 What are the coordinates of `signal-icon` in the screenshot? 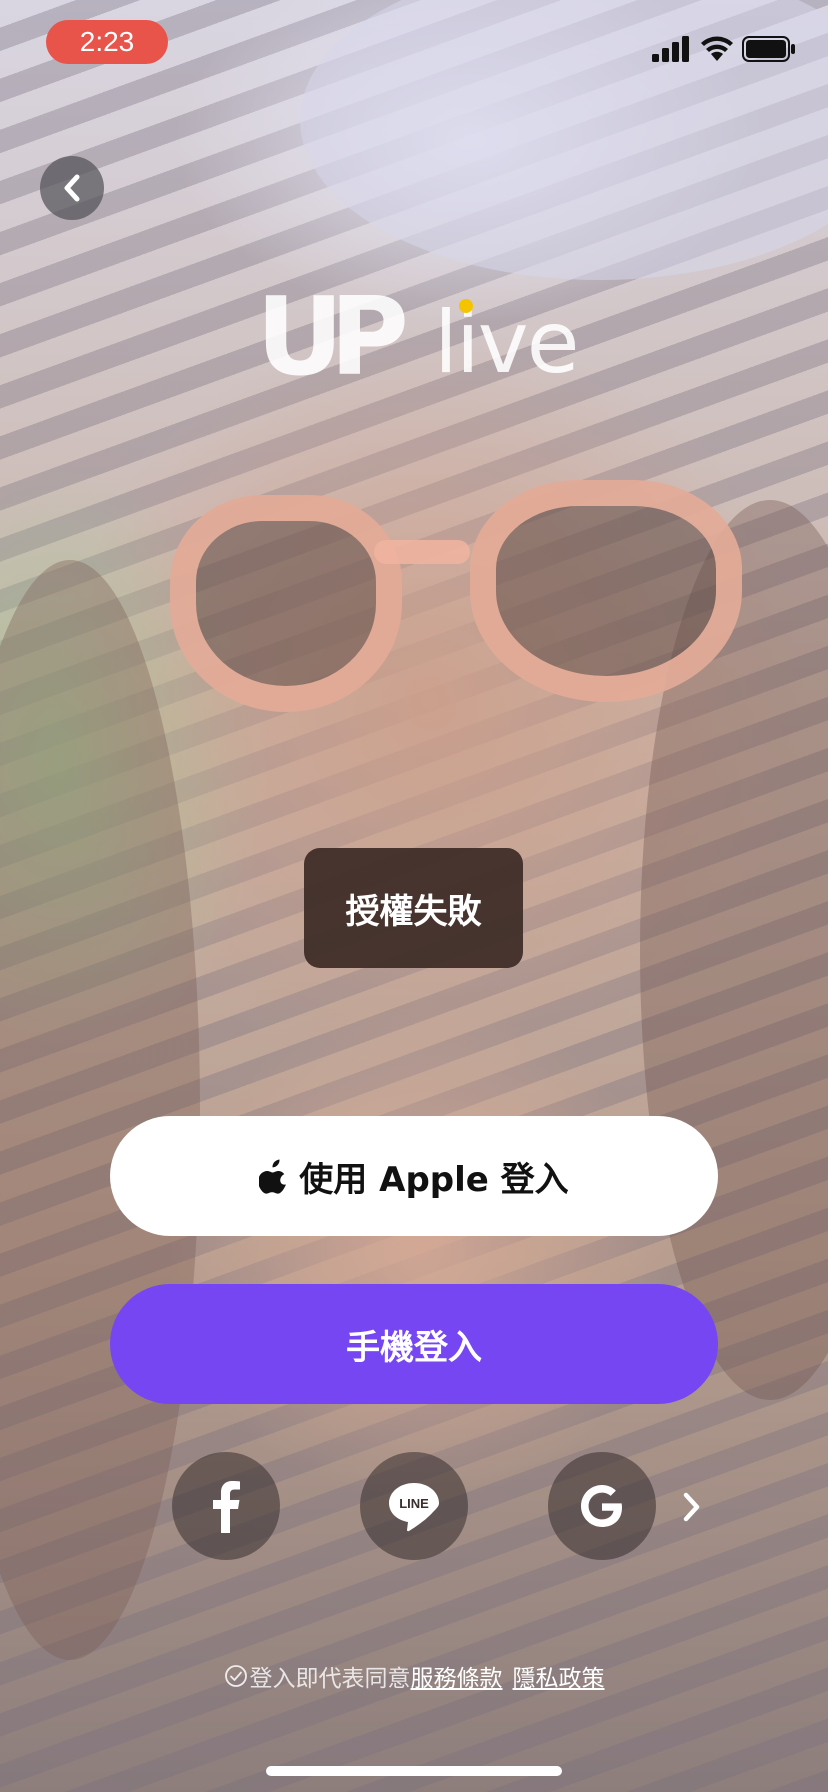 It's located at (670, 49).